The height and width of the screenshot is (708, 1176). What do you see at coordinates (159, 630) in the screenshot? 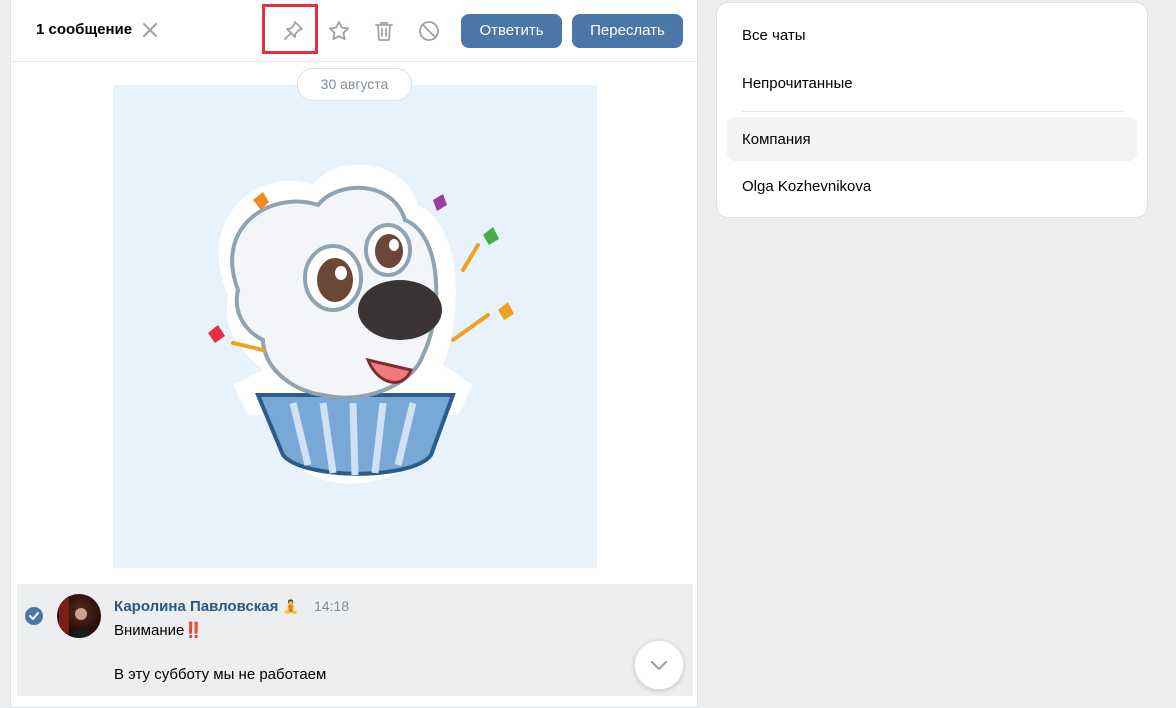
I see `message-text-line1: Внимание‼️` at bounding box center [159, 630].